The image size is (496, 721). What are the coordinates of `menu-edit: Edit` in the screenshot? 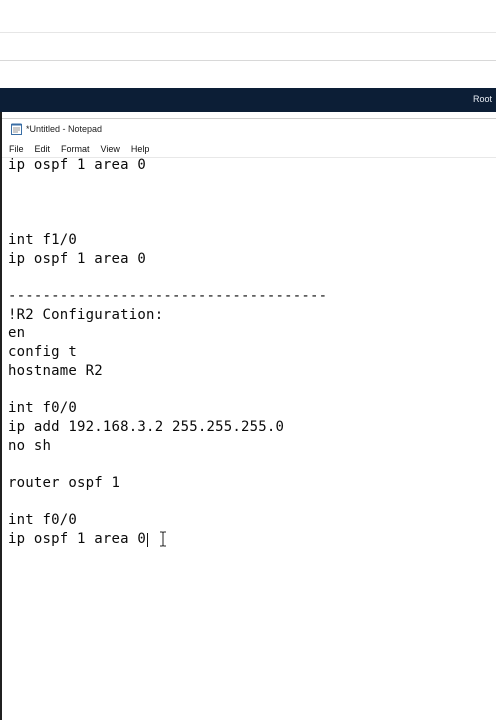 It's located at (42, 149).